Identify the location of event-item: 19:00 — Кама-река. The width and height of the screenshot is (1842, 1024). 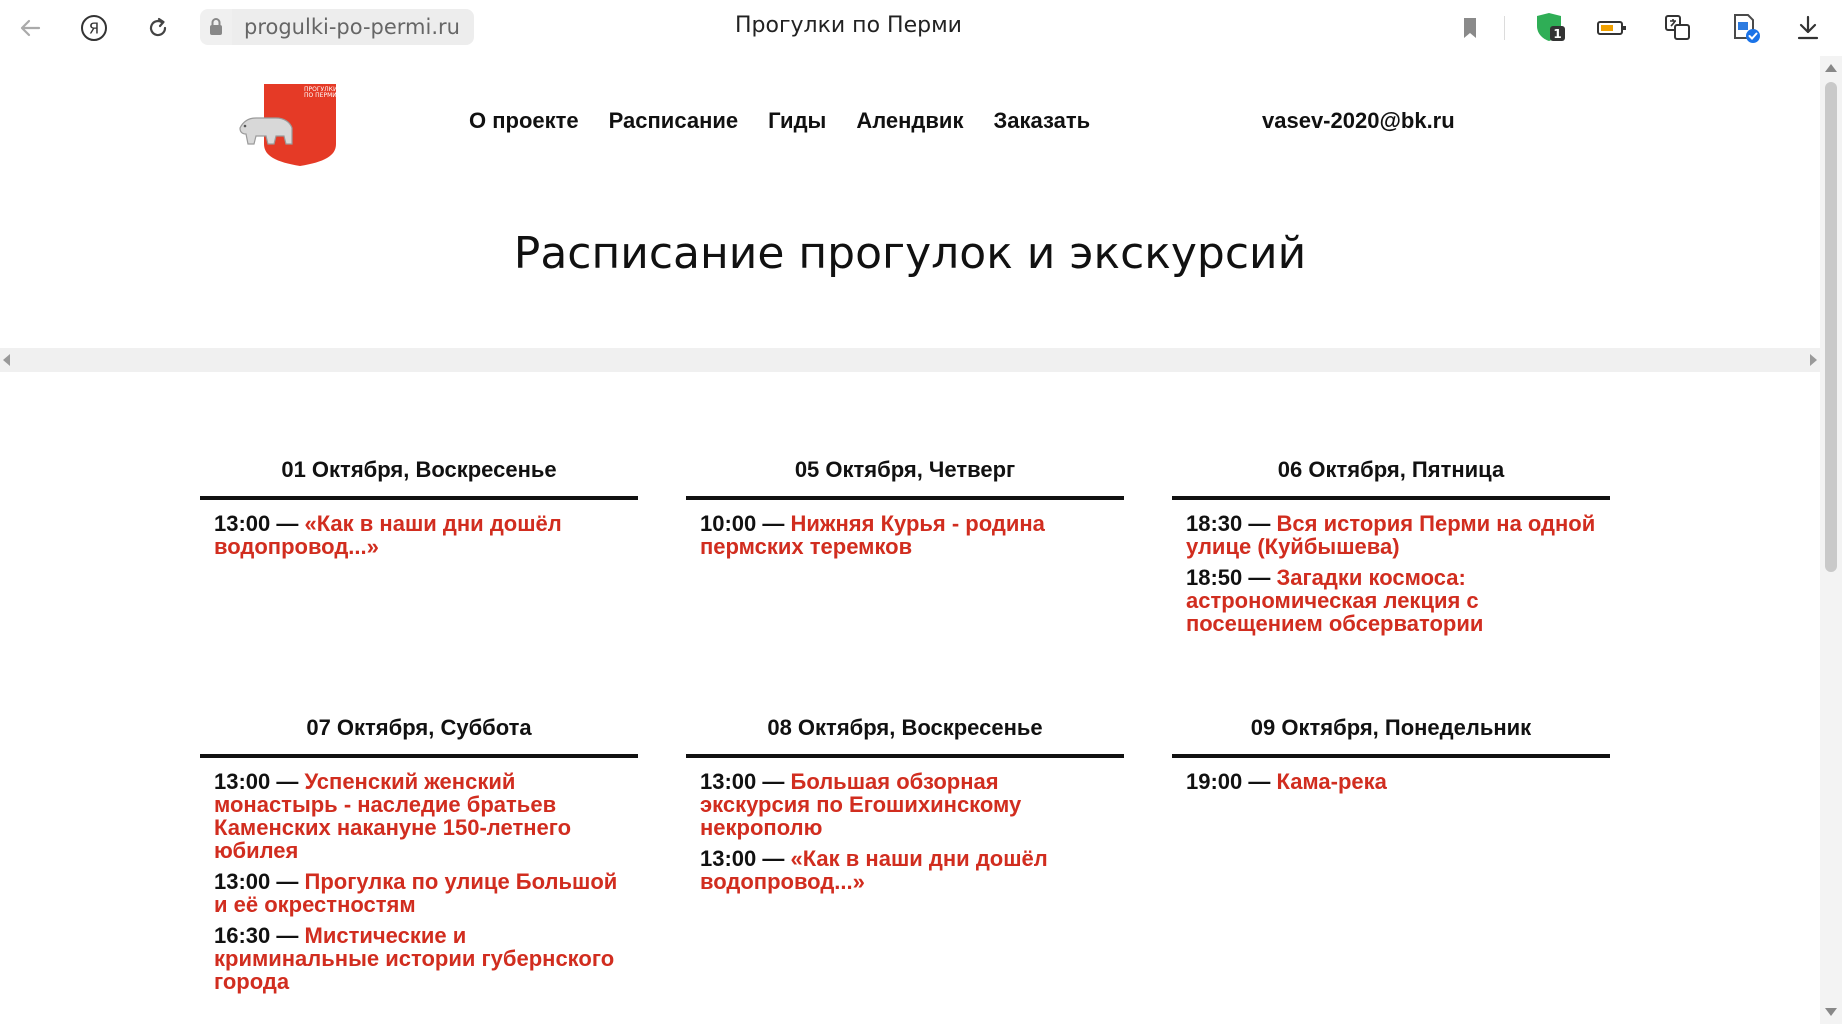
(1391, 781).